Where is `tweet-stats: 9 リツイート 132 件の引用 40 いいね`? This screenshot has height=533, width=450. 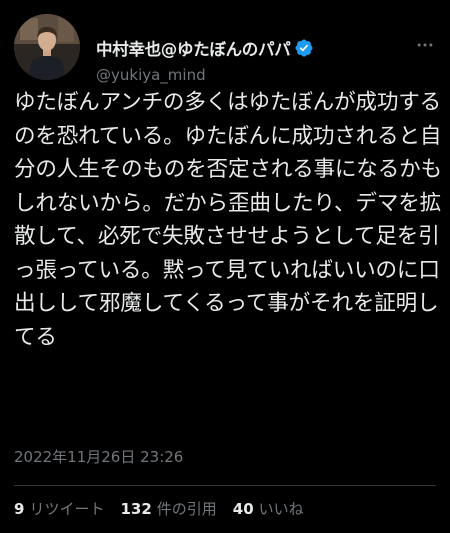 tweet-stats: 9 リツイート 132 件の引用 40 いいね is located at coordinates (167, 508).